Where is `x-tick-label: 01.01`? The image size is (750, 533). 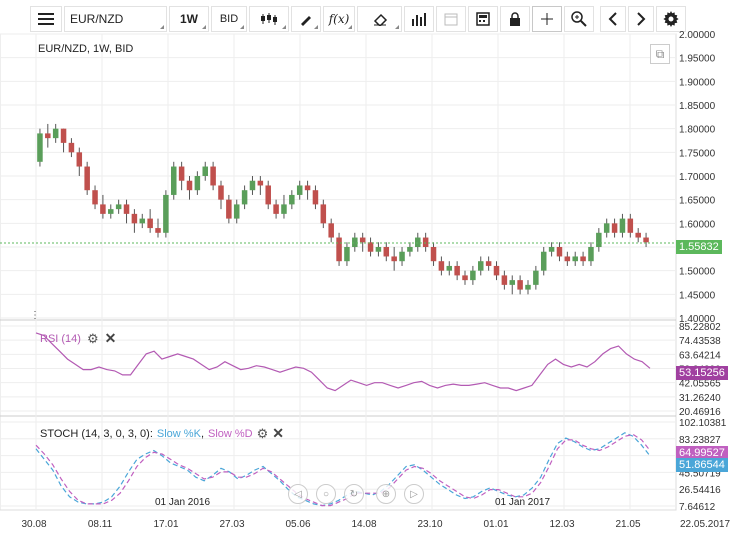 x-tick-label: 01.01 is located at coordinates (495, 524).